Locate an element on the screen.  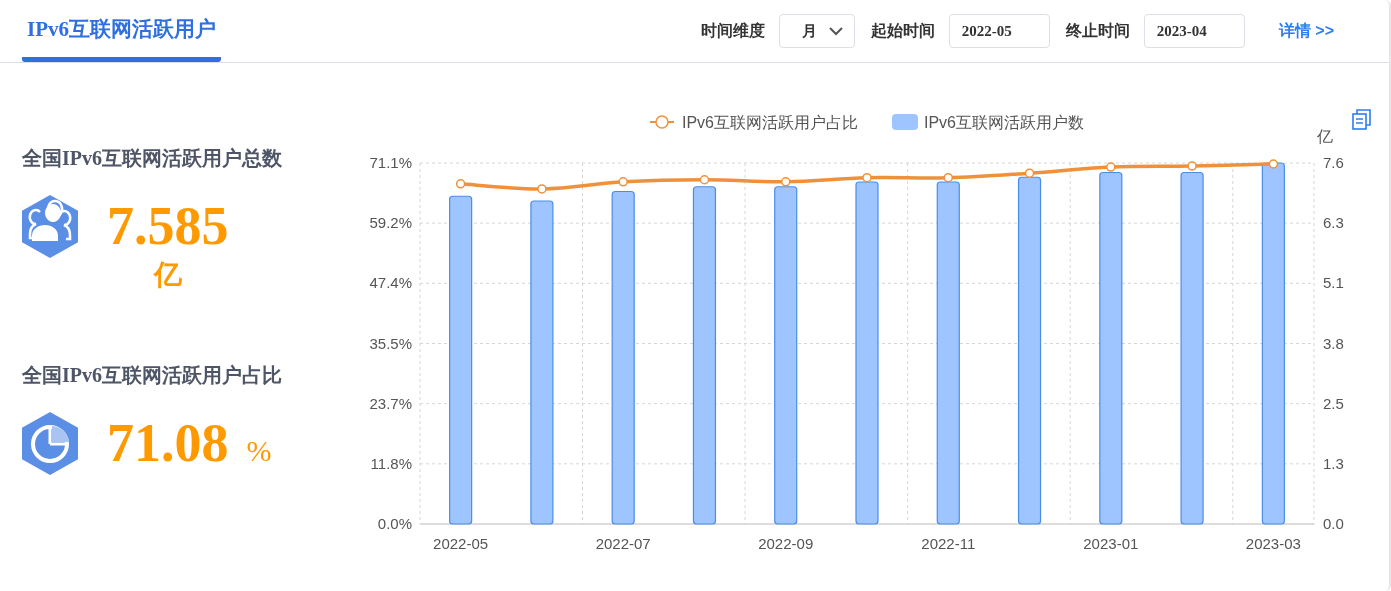
axis-label: 47.4% is located at coordinates (390, 283).